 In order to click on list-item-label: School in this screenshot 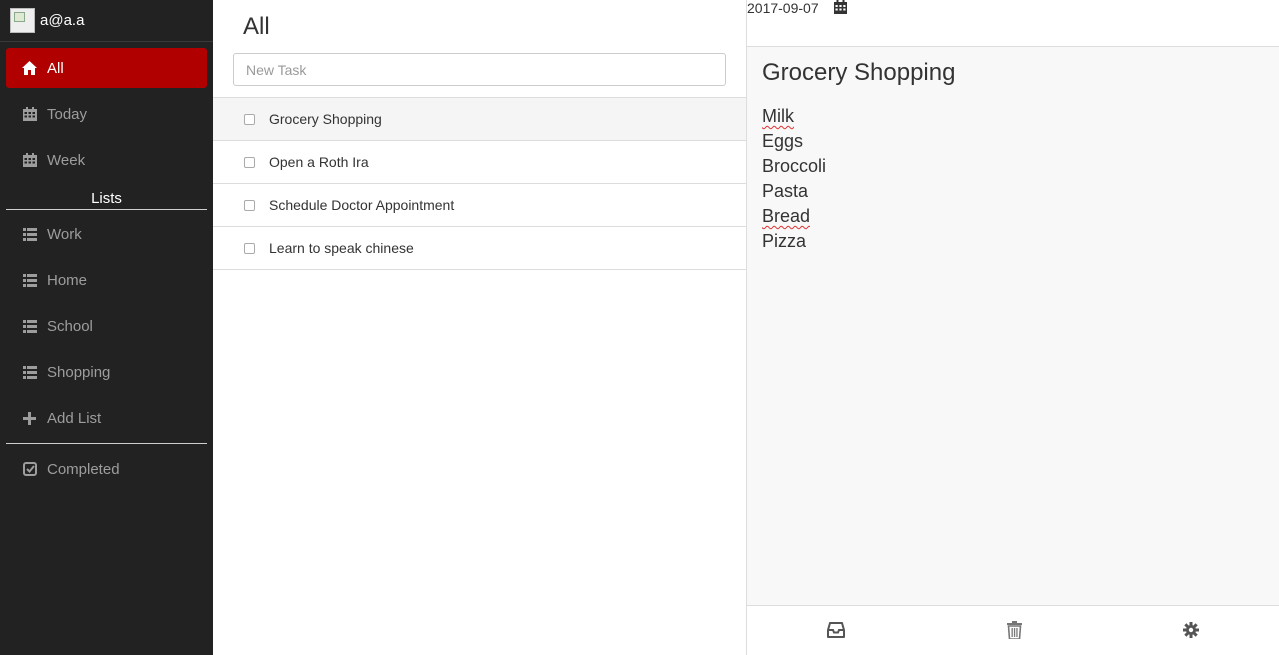, I will do `click(70, 326)`.